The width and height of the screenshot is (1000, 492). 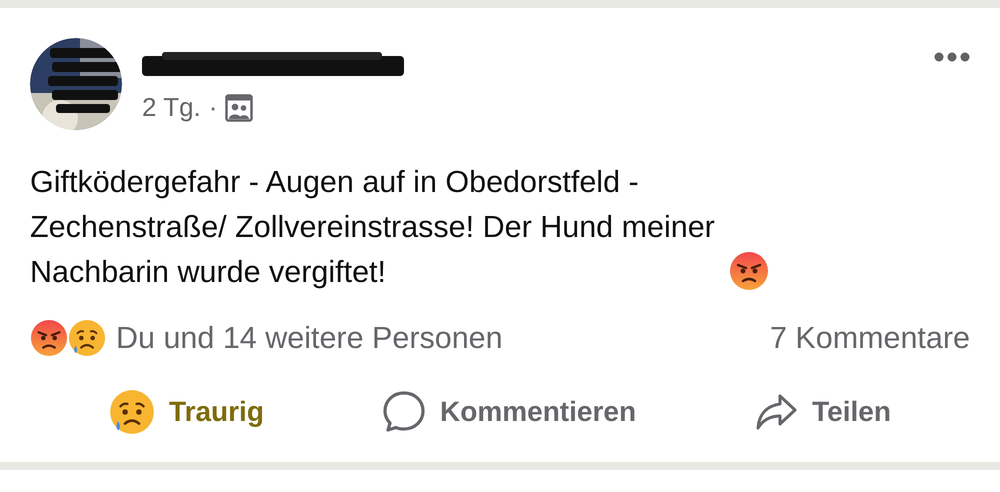 What do you see at coordinates (776, 412) in the screenshot?
I see `share-icon` at bounding box center [776, 412].